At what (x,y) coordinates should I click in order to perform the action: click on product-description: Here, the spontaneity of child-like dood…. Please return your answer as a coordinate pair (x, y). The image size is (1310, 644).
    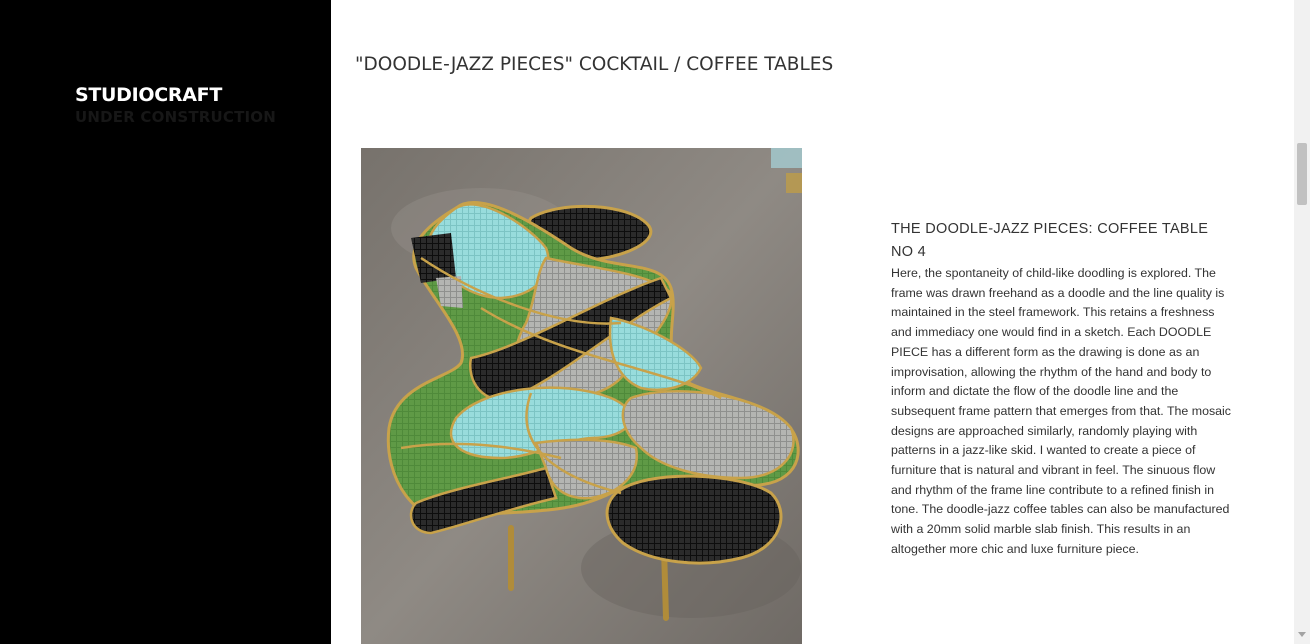
    Looking at the image, I should click on (1061, 411).